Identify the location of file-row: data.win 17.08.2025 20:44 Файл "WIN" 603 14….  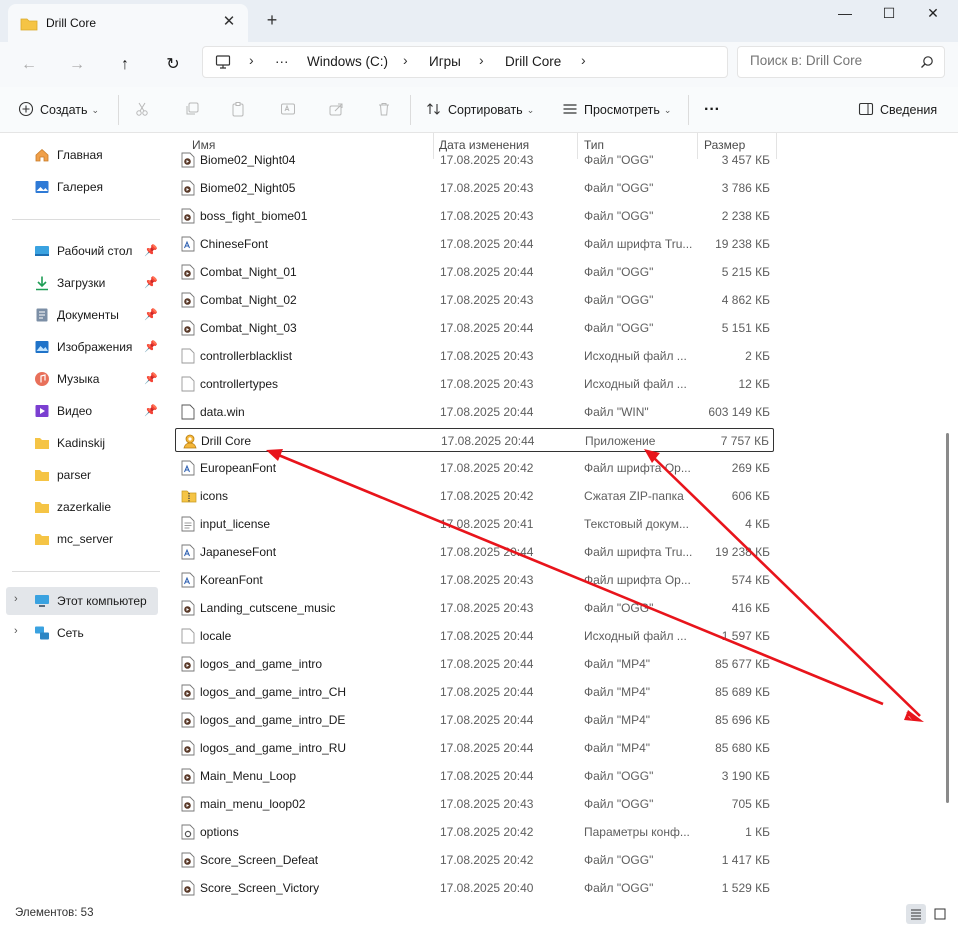
(474, 412).